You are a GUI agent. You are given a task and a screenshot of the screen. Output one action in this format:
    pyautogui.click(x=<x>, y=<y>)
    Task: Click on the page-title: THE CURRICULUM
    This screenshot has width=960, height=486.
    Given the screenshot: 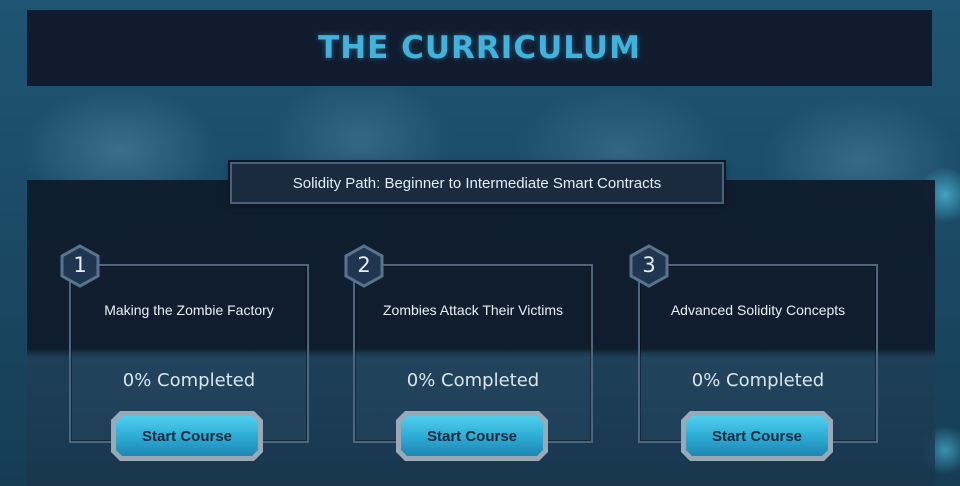 What is the action you would take?
    pyautogui.click(x=479, y=48)
    